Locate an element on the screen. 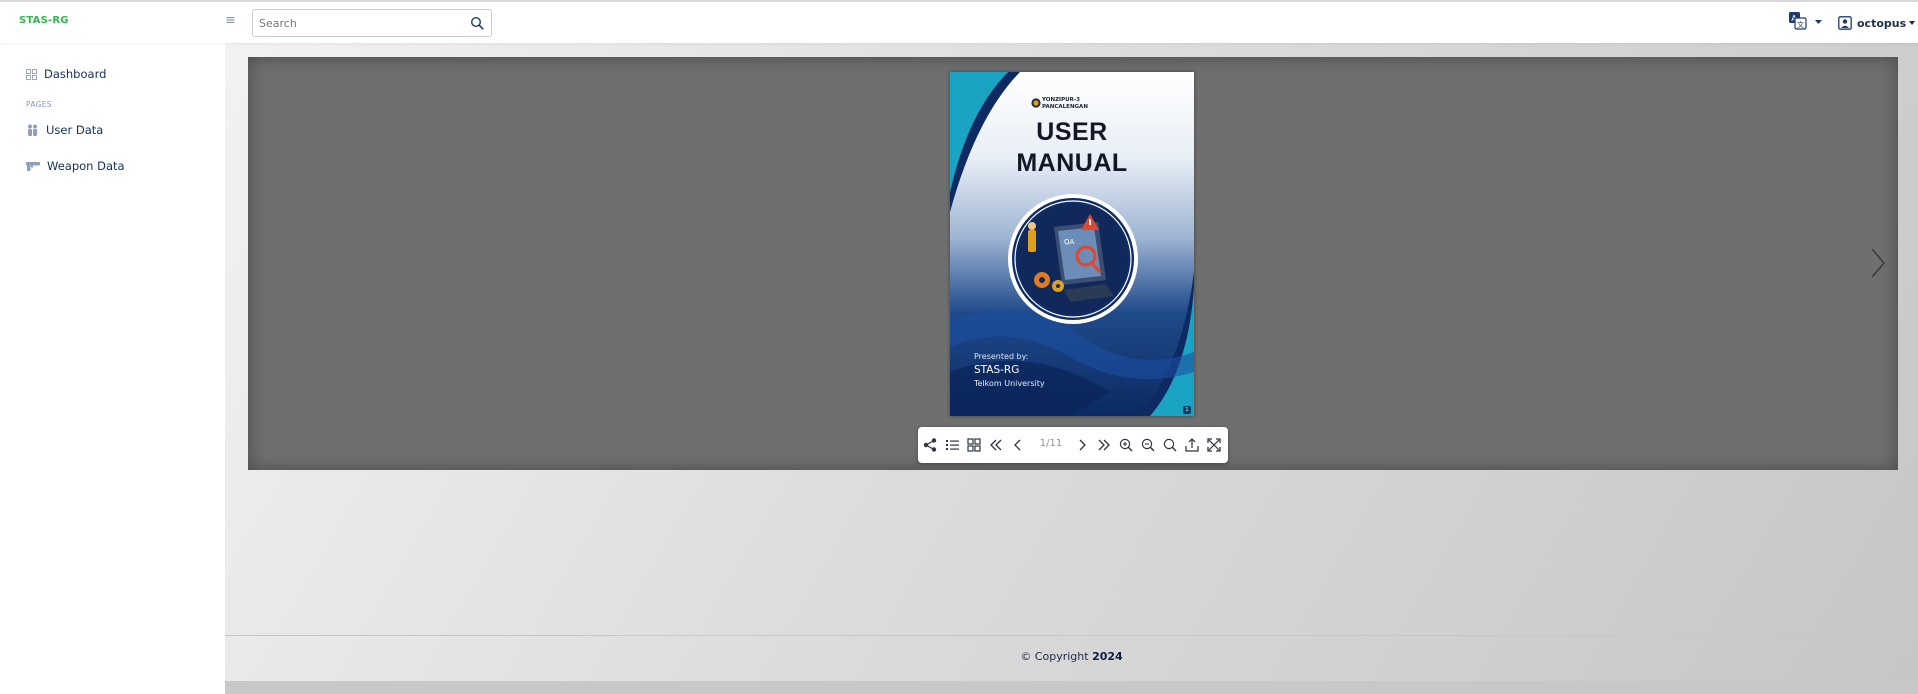  language-switcher-button: A 文 is located at coordinates (1806, 22).